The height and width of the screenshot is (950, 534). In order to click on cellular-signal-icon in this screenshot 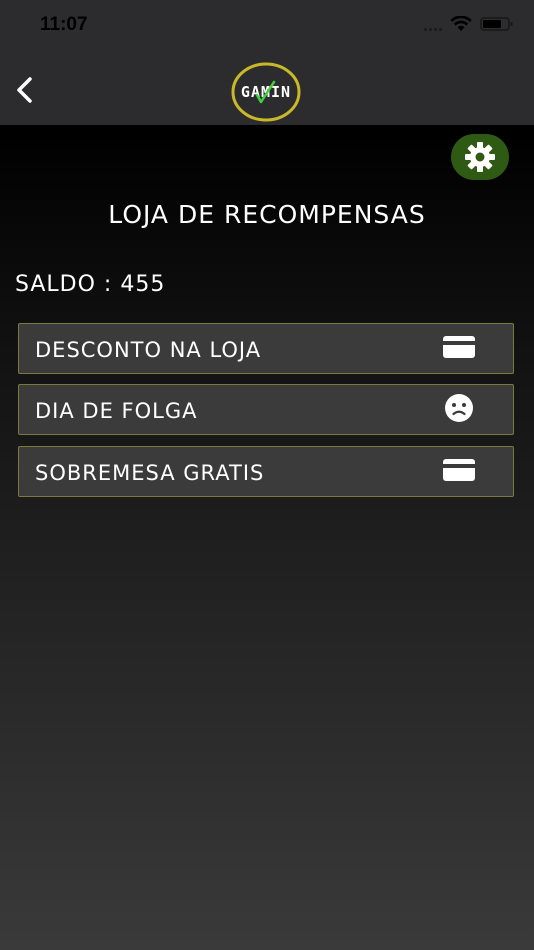, I will do `click(433, 24)`.